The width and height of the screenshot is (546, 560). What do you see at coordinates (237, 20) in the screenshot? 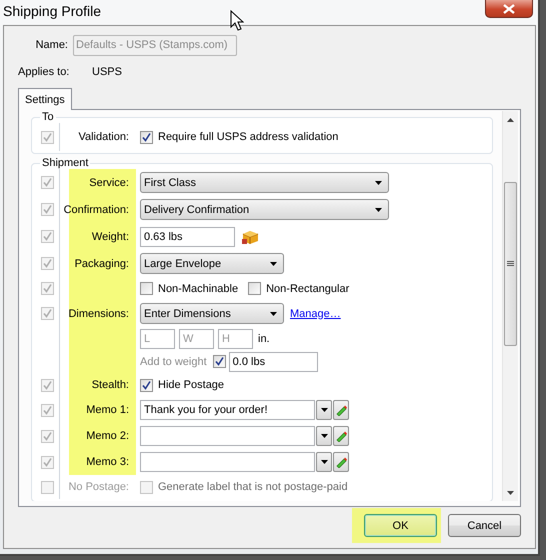
I see `cursor-icon` at bounding box center [237, 20].